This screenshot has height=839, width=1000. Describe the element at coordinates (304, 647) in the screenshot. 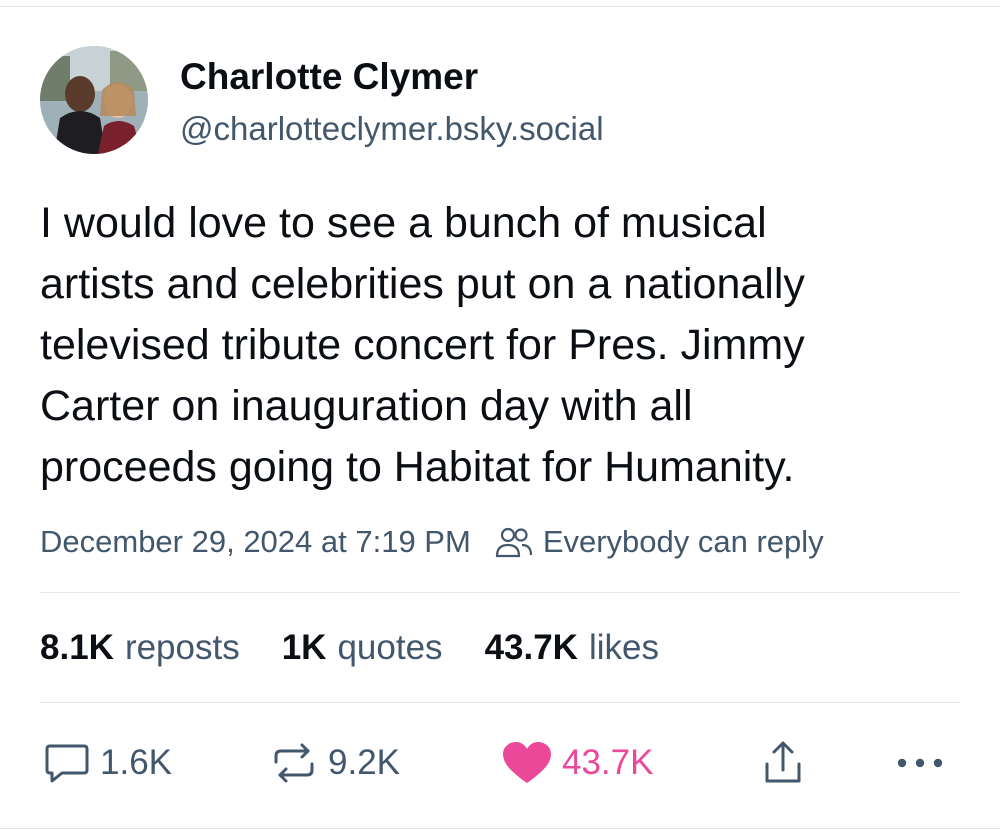

I see `quotes-count: 1K` at that location.